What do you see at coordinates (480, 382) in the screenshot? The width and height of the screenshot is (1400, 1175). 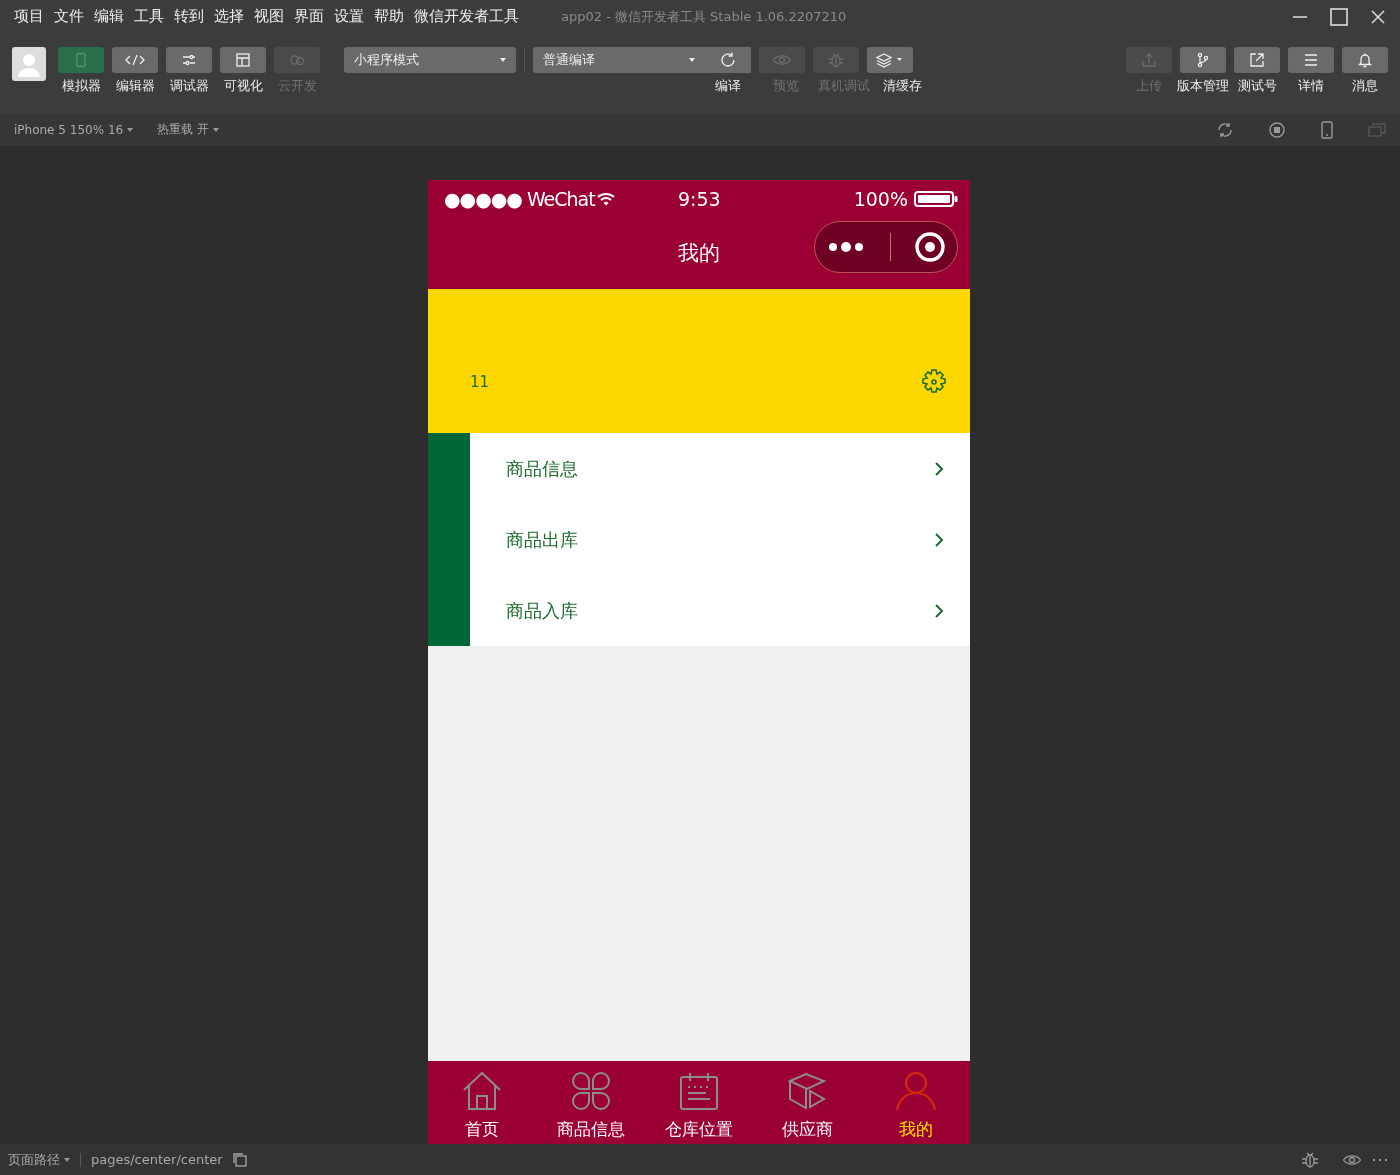 I see `user-name: 11` at bounding box center [480, 382].